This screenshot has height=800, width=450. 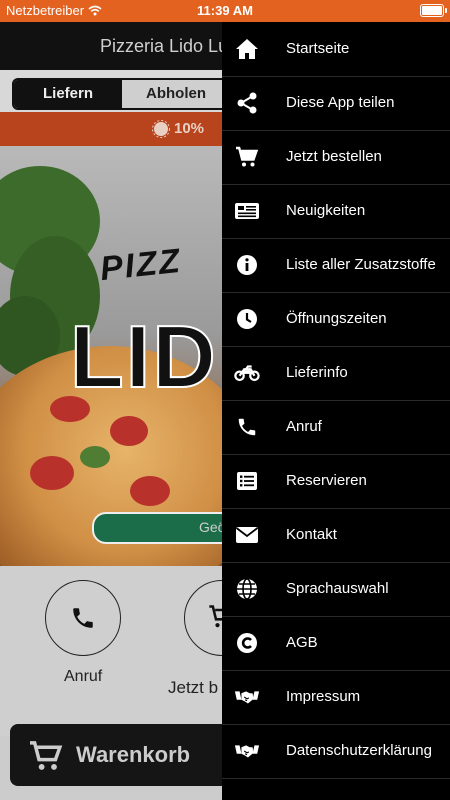 I want to click on menu-item-share: Diese App teilen, so click(x=336, y=103).